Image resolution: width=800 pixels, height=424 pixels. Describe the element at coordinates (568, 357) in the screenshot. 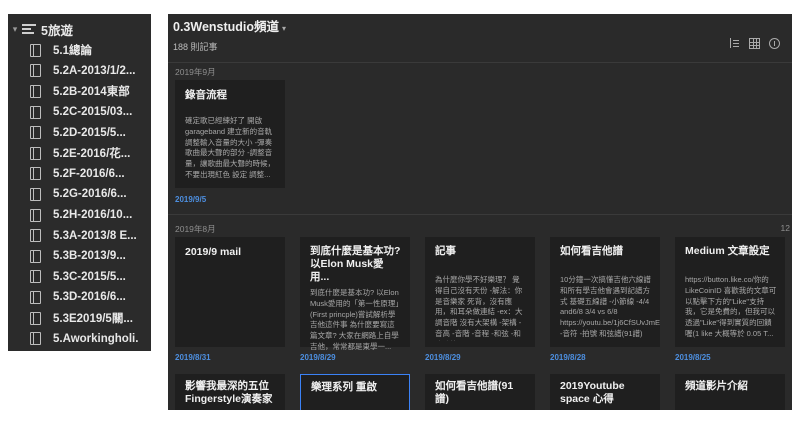

I see `note-card-date: 2019/8/28` at that location.